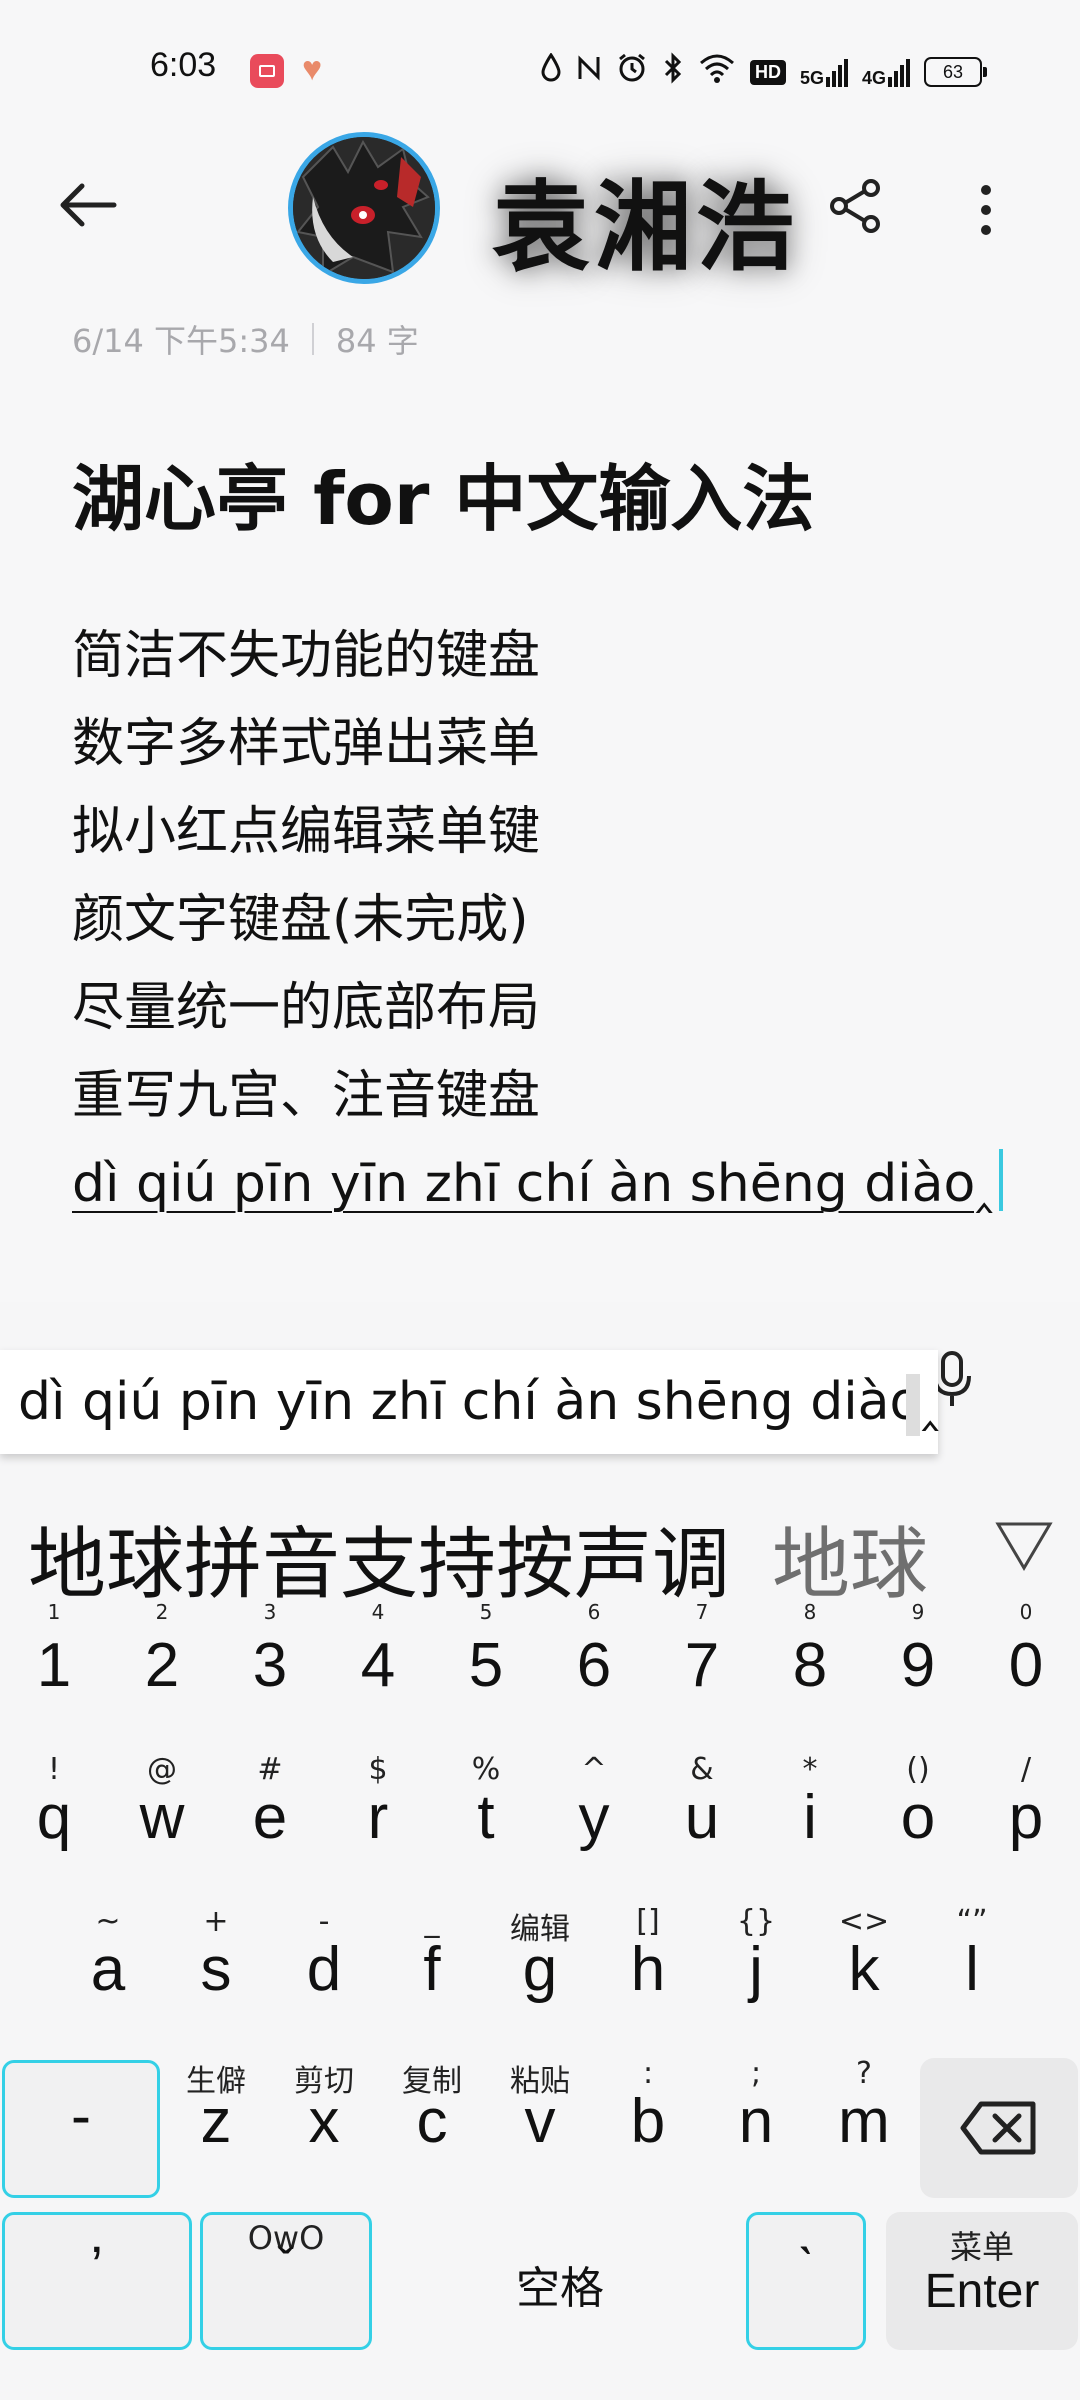 This screenshot has height=2400, width=1080. I want to click on key-hint: 7, so click(702, 1612).